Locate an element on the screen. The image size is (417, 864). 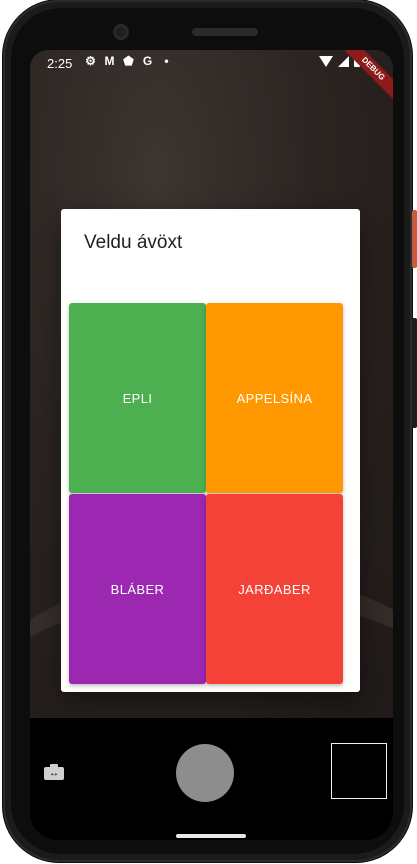
fruit-button-epli: EPLI is located at coordinates (137, 398).